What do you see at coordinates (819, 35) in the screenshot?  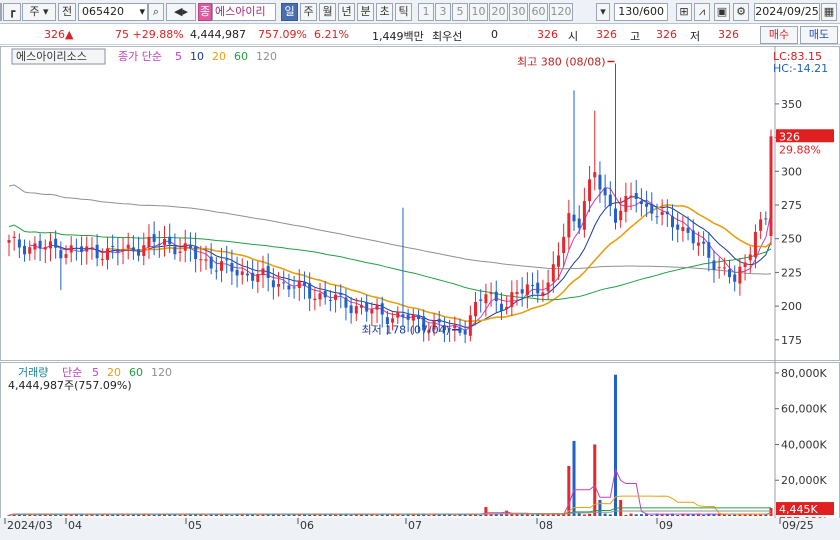 I see `sell-button: 매도` at bounding box center [819, 35].